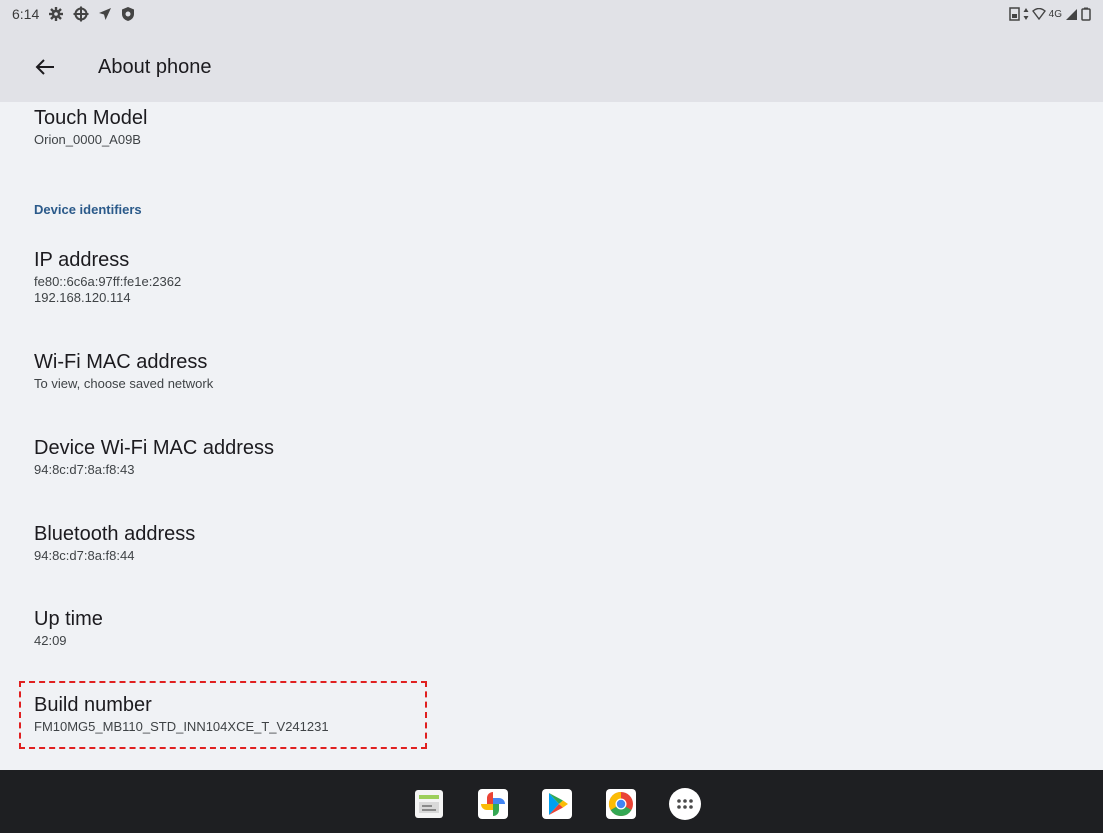  I want to click on arrow-left-icon, so click(44, 67).